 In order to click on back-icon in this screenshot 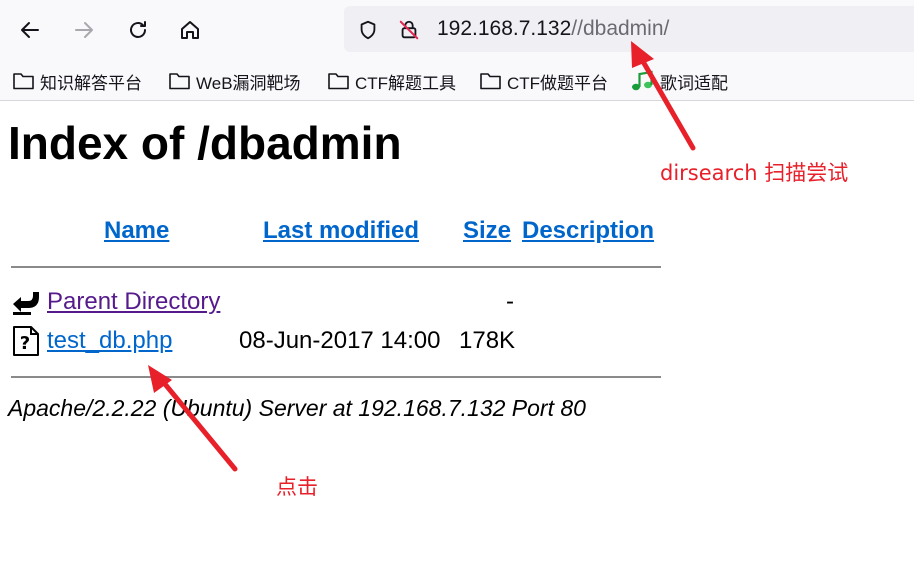, I will do `click(30, 30)`.